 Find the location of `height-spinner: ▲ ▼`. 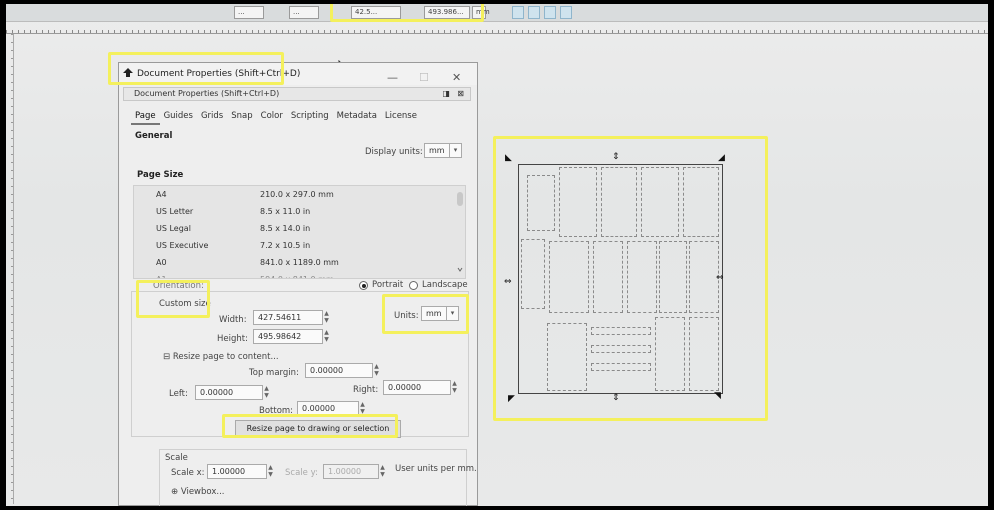

height-spinner: ▲ ▼ is located at coordinates (326, 336).